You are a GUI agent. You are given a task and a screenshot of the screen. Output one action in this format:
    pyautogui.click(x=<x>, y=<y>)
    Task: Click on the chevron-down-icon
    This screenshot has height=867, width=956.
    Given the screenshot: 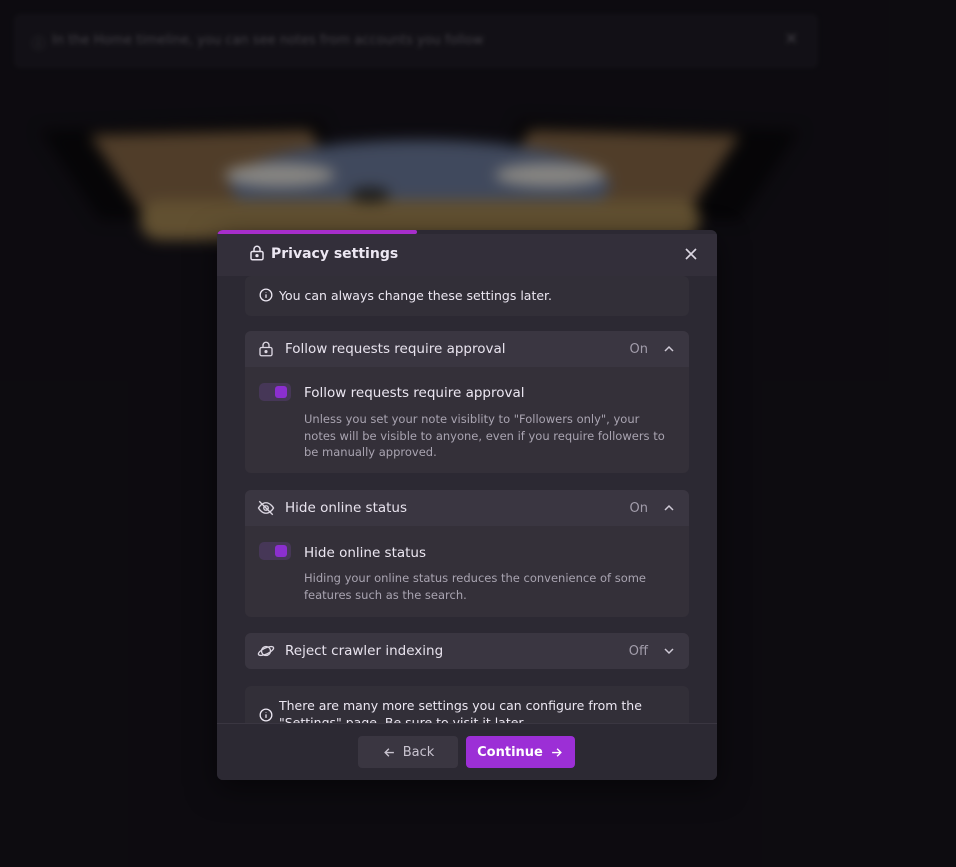 What is the action you would take?
    pyautogui.click(x=669, y=651)
    